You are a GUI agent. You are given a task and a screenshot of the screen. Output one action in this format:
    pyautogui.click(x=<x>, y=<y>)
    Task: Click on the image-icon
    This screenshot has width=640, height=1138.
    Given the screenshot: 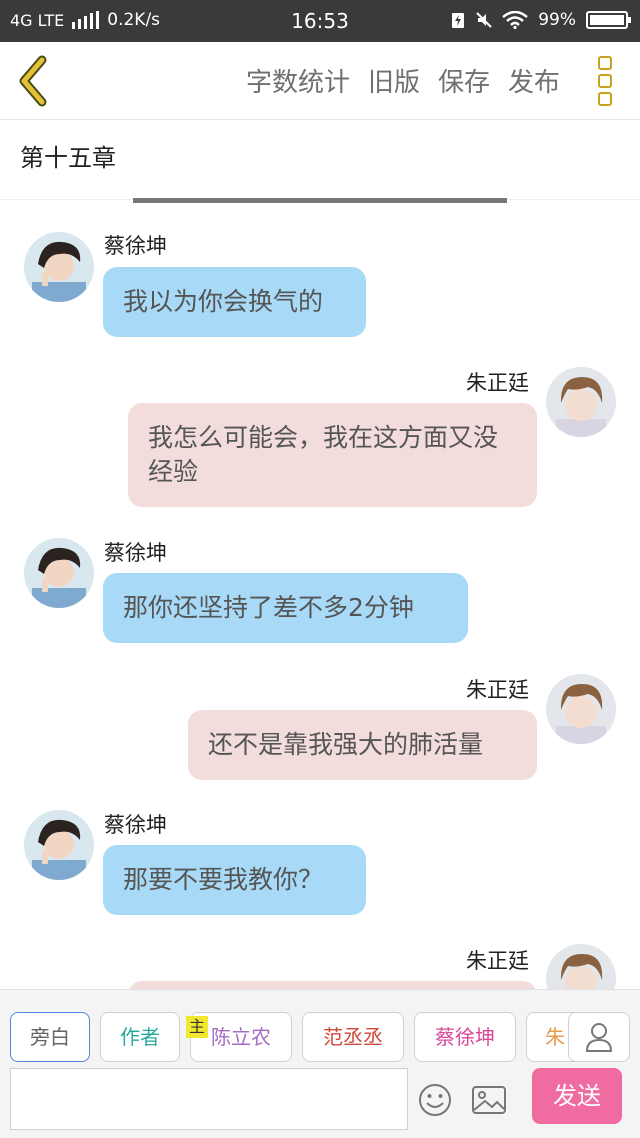 What is the action you would take?
    pyautogui.click(x=489, y=1100)
    